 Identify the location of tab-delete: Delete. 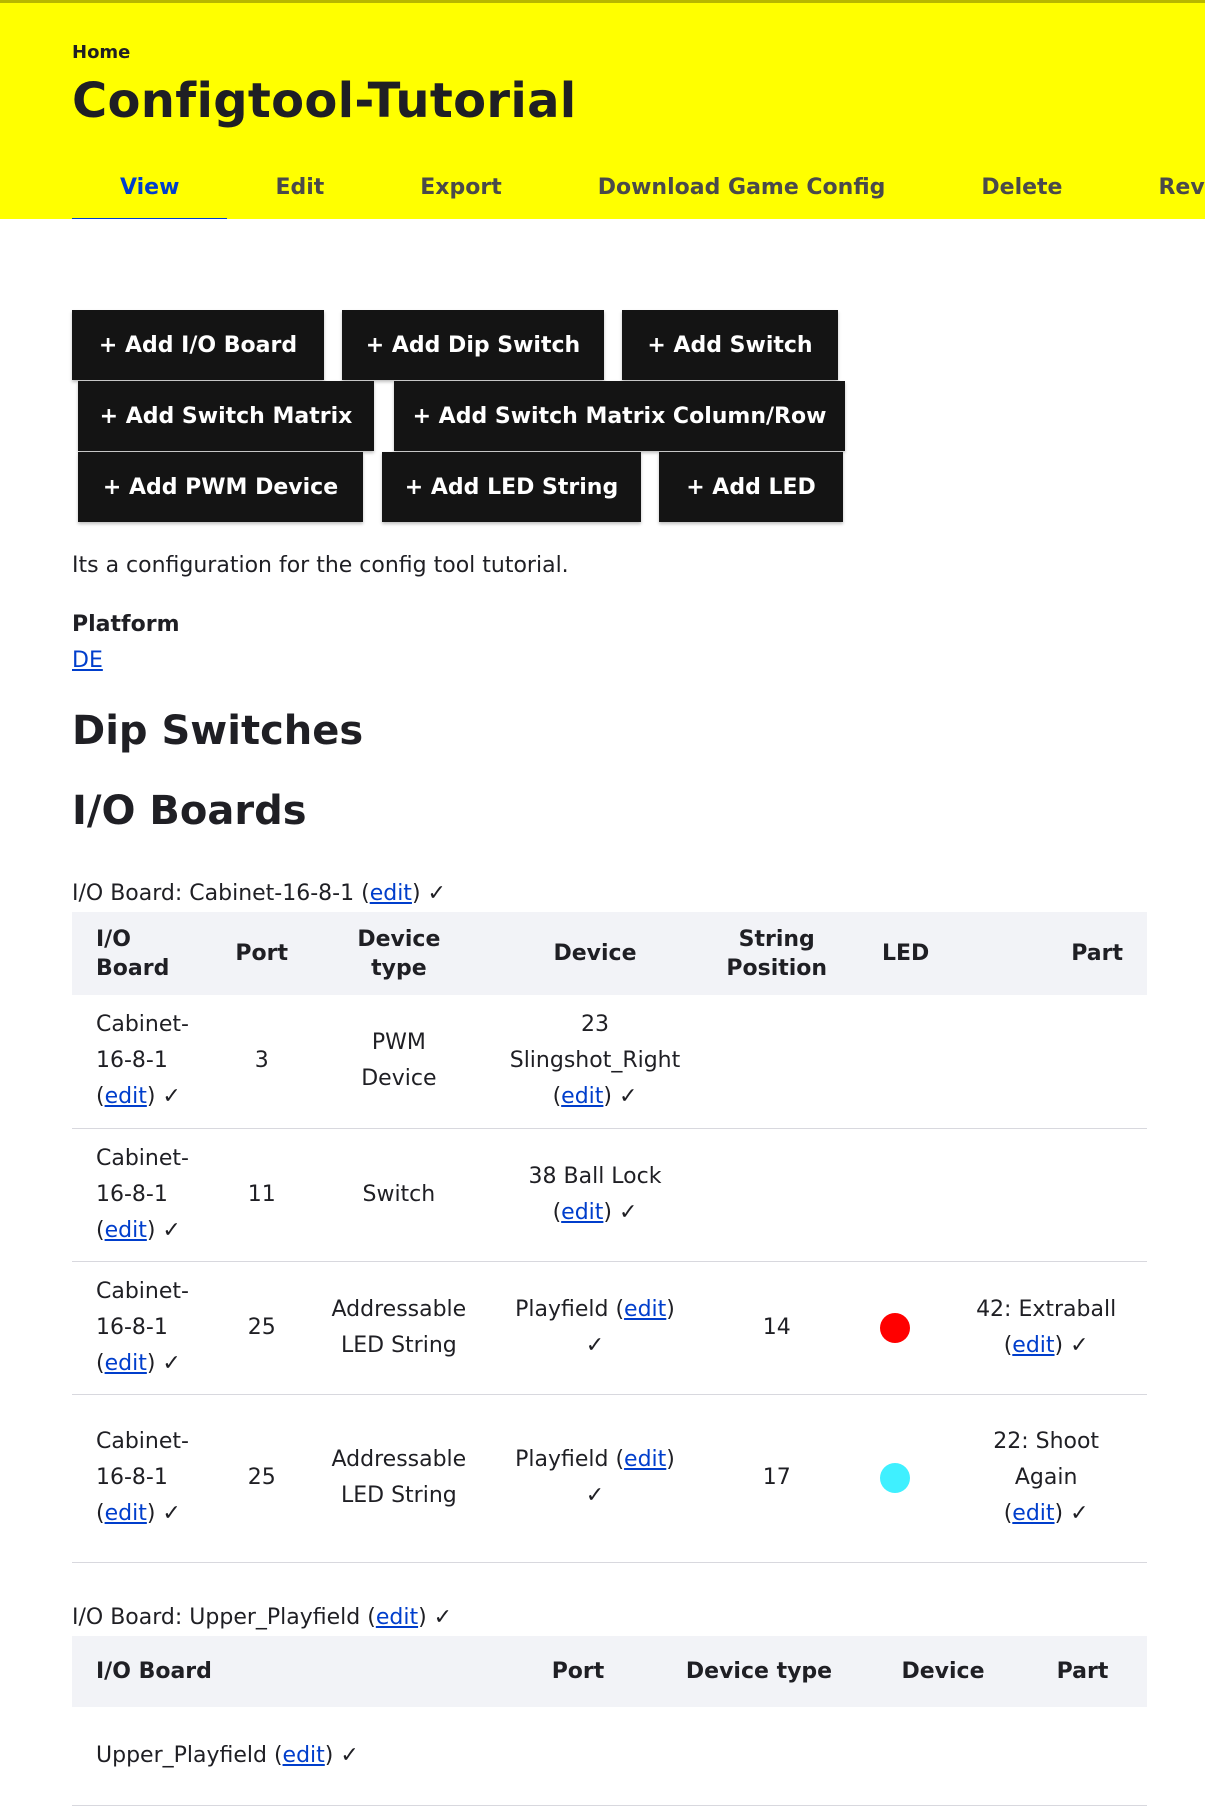
(1021, 191).